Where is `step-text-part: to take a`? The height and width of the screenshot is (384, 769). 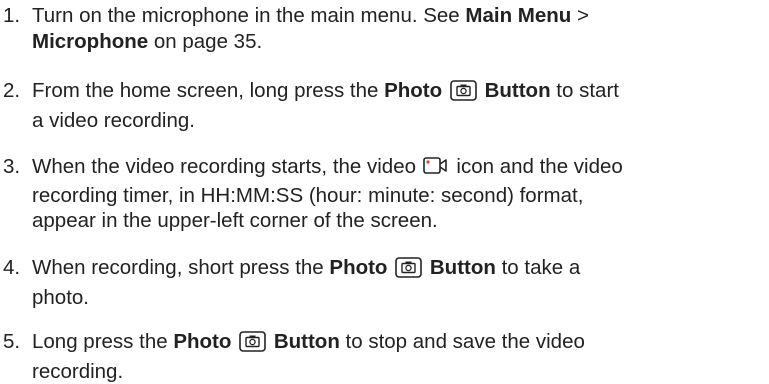 step-text-part: to take a is located at coordinates (538, 267).